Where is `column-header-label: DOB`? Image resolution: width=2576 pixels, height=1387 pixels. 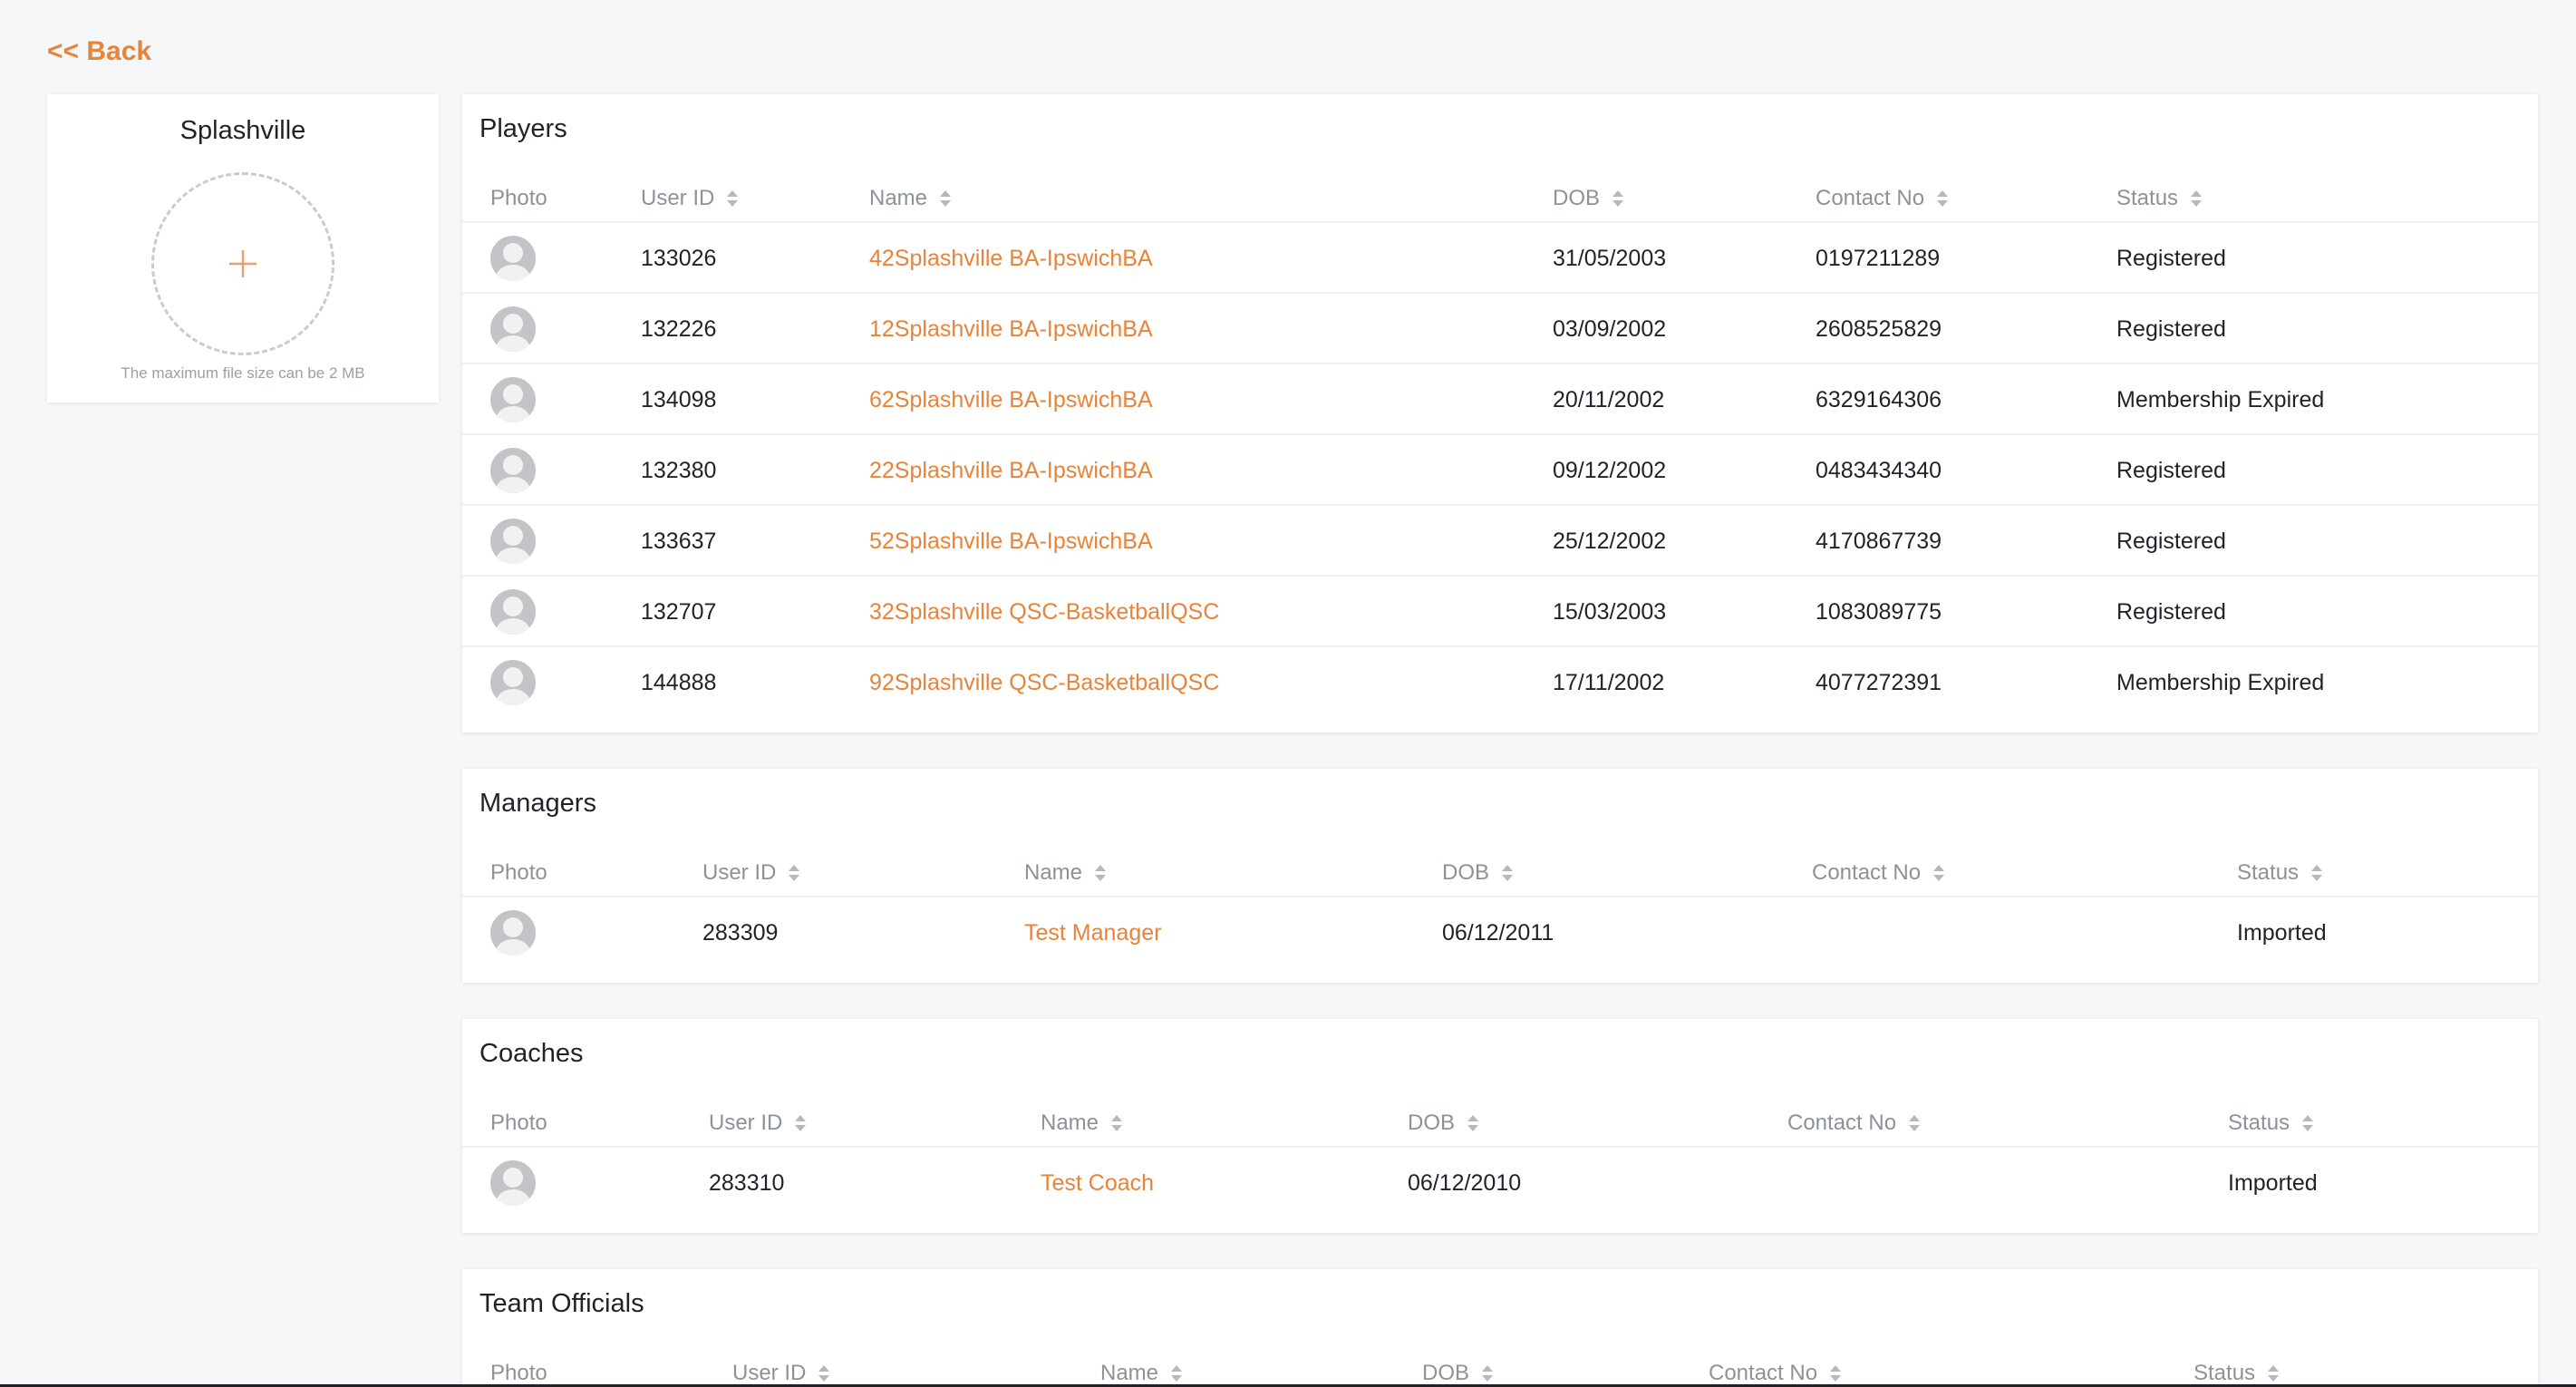
column-header-label: DOB is located at coordinates (1466, 873).